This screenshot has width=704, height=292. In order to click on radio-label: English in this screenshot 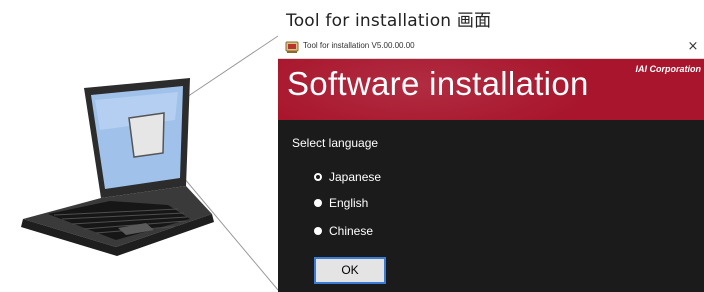, I will do `click(349, 203)`.